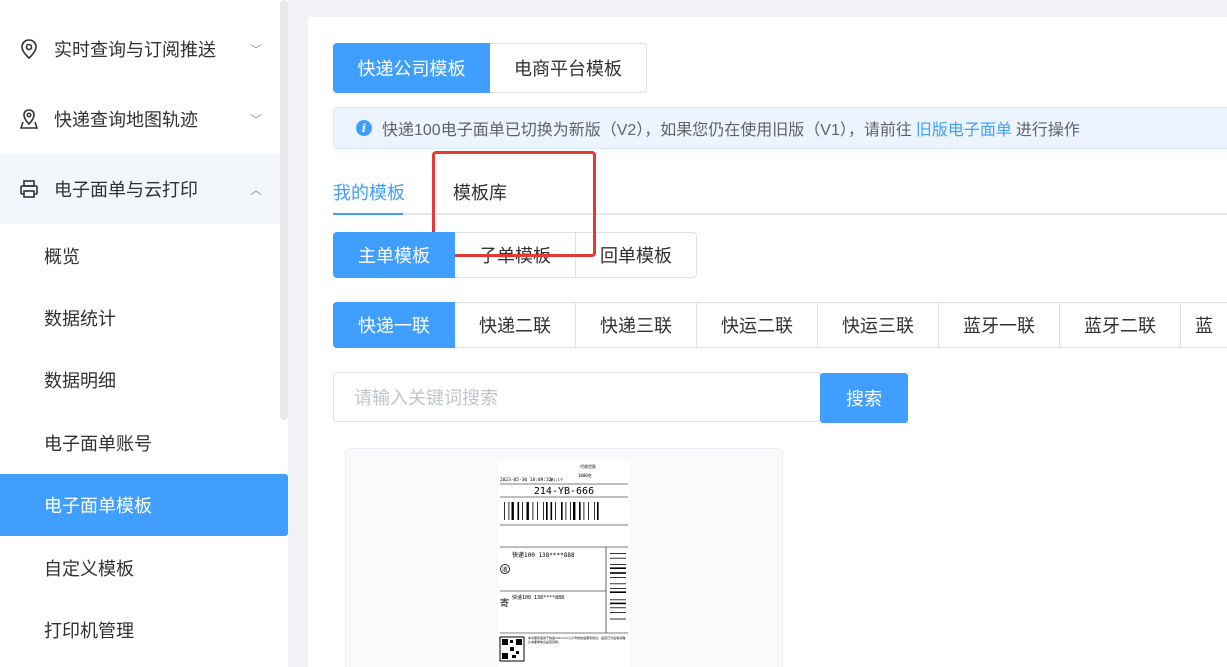 The height and width of the screenshot is (667, 1227). I want to click on menu-e-waybill: 电子面单与云打印 ︿, so click(140, 189).